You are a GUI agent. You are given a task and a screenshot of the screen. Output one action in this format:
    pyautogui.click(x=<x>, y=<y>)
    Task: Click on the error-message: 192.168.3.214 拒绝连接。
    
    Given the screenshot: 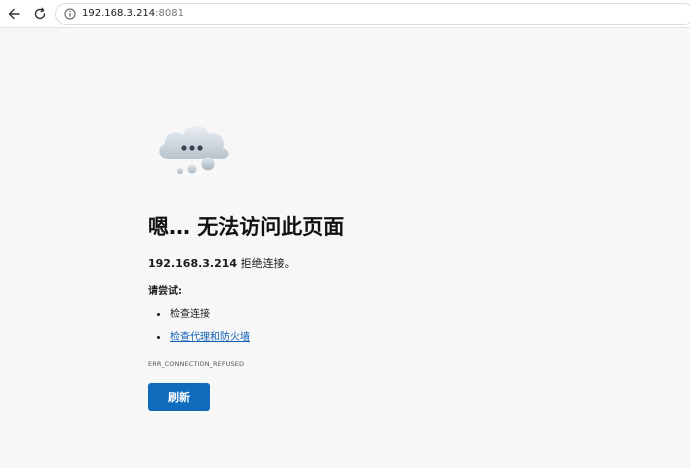 What is the action you would take?
    pyautogui.click(x=222, y=264)
    